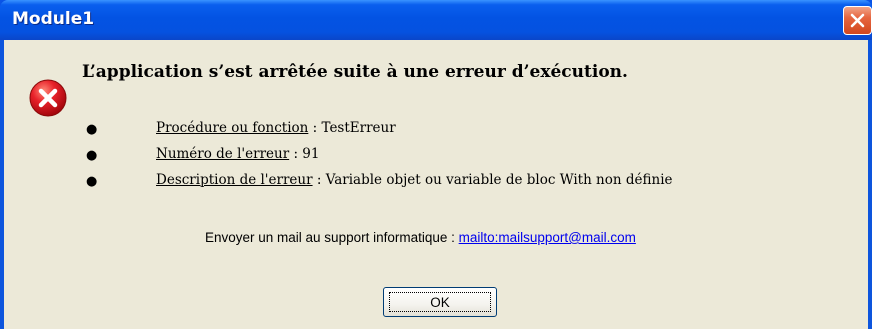 This screenshot has width=872, height=329. I want to click on list-item-text: Procédure ou fonction : TestErreur, so click(276, 128).